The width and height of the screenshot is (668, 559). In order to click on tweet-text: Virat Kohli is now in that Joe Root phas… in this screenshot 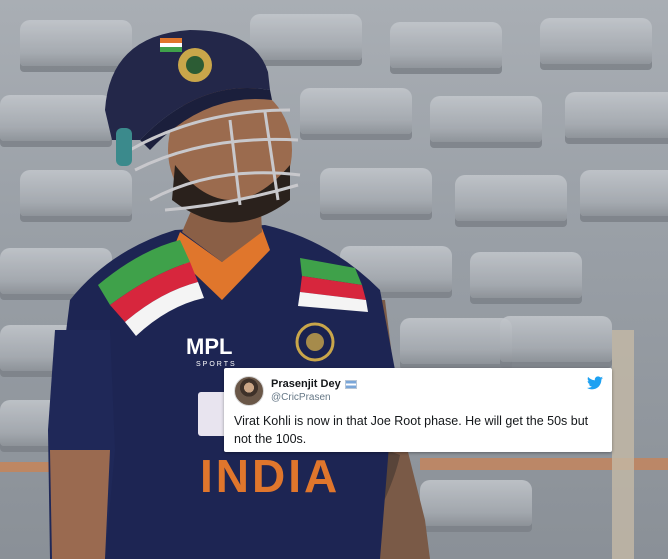, I will do `click(411, 430)`.